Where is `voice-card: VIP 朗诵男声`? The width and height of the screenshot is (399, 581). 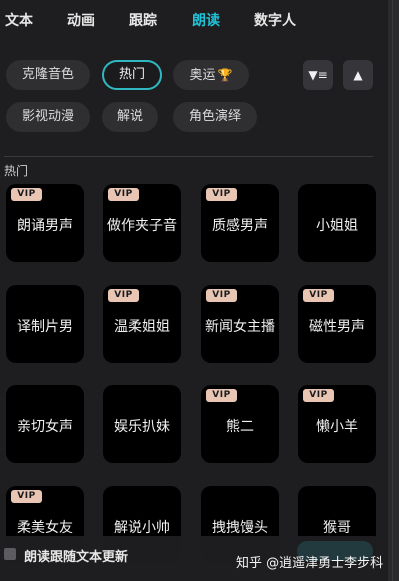 voice-card: VIP 朗诵男声 is located at coordinates (45, 223).